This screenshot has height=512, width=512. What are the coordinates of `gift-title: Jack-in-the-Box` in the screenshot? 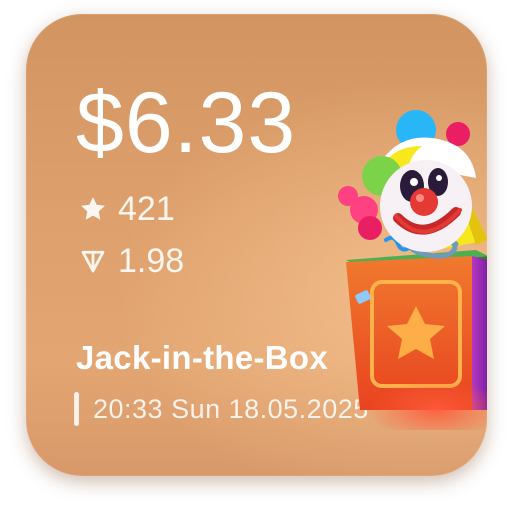 It's located at (202, 357).